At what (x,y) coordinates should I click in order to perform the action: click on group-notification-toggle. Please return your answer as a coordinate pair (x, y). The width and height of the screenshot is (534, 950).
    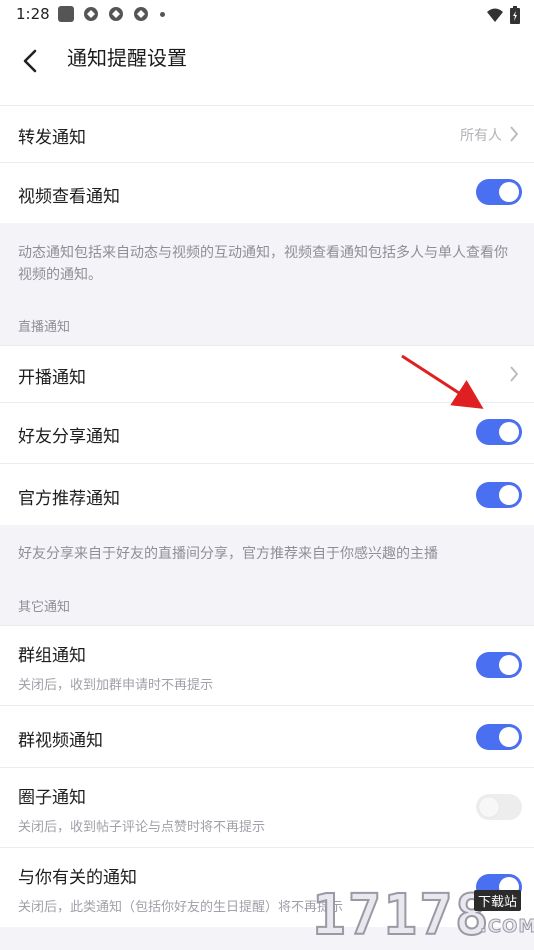
    Looking at the image, I should click on (499, 665).